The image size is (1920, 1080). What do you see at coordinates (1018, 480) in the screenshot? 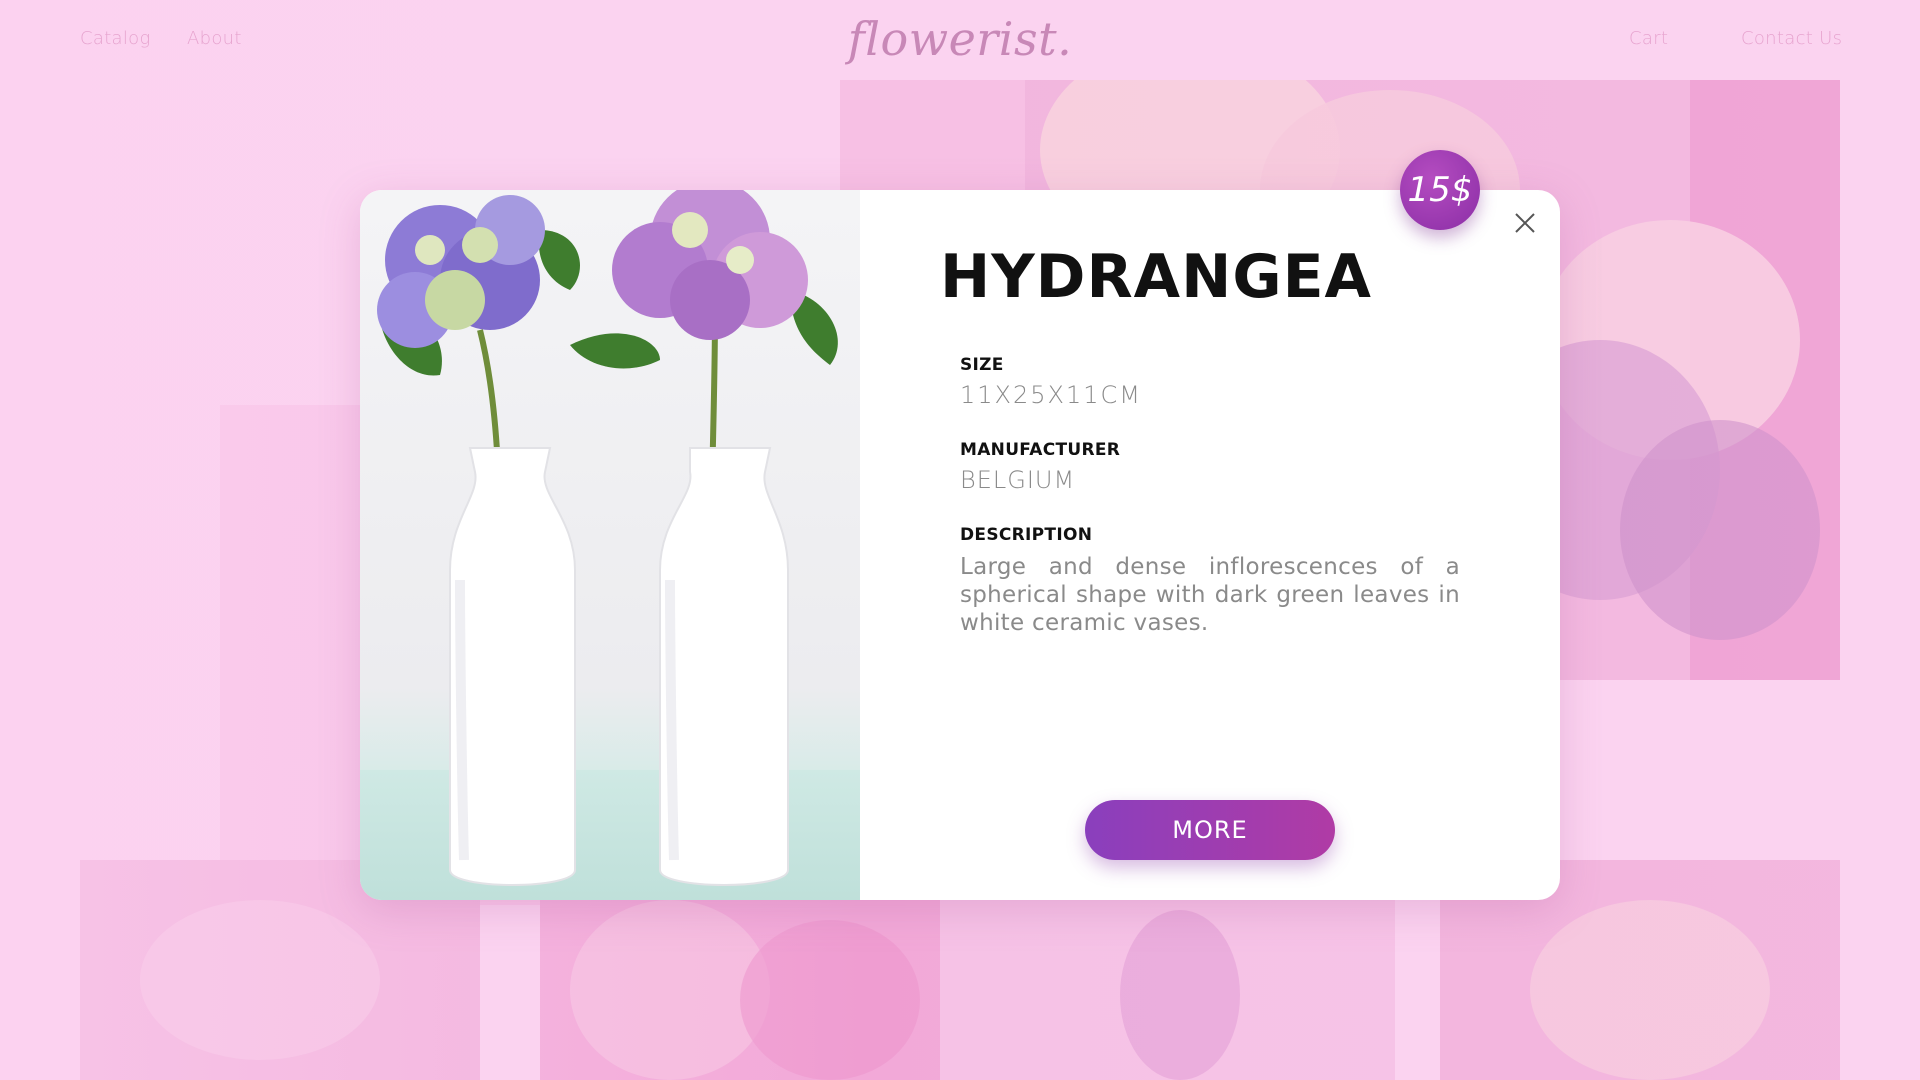
I see `manufacturer-value: BELGIUM` at bounding box center [1018, 480].